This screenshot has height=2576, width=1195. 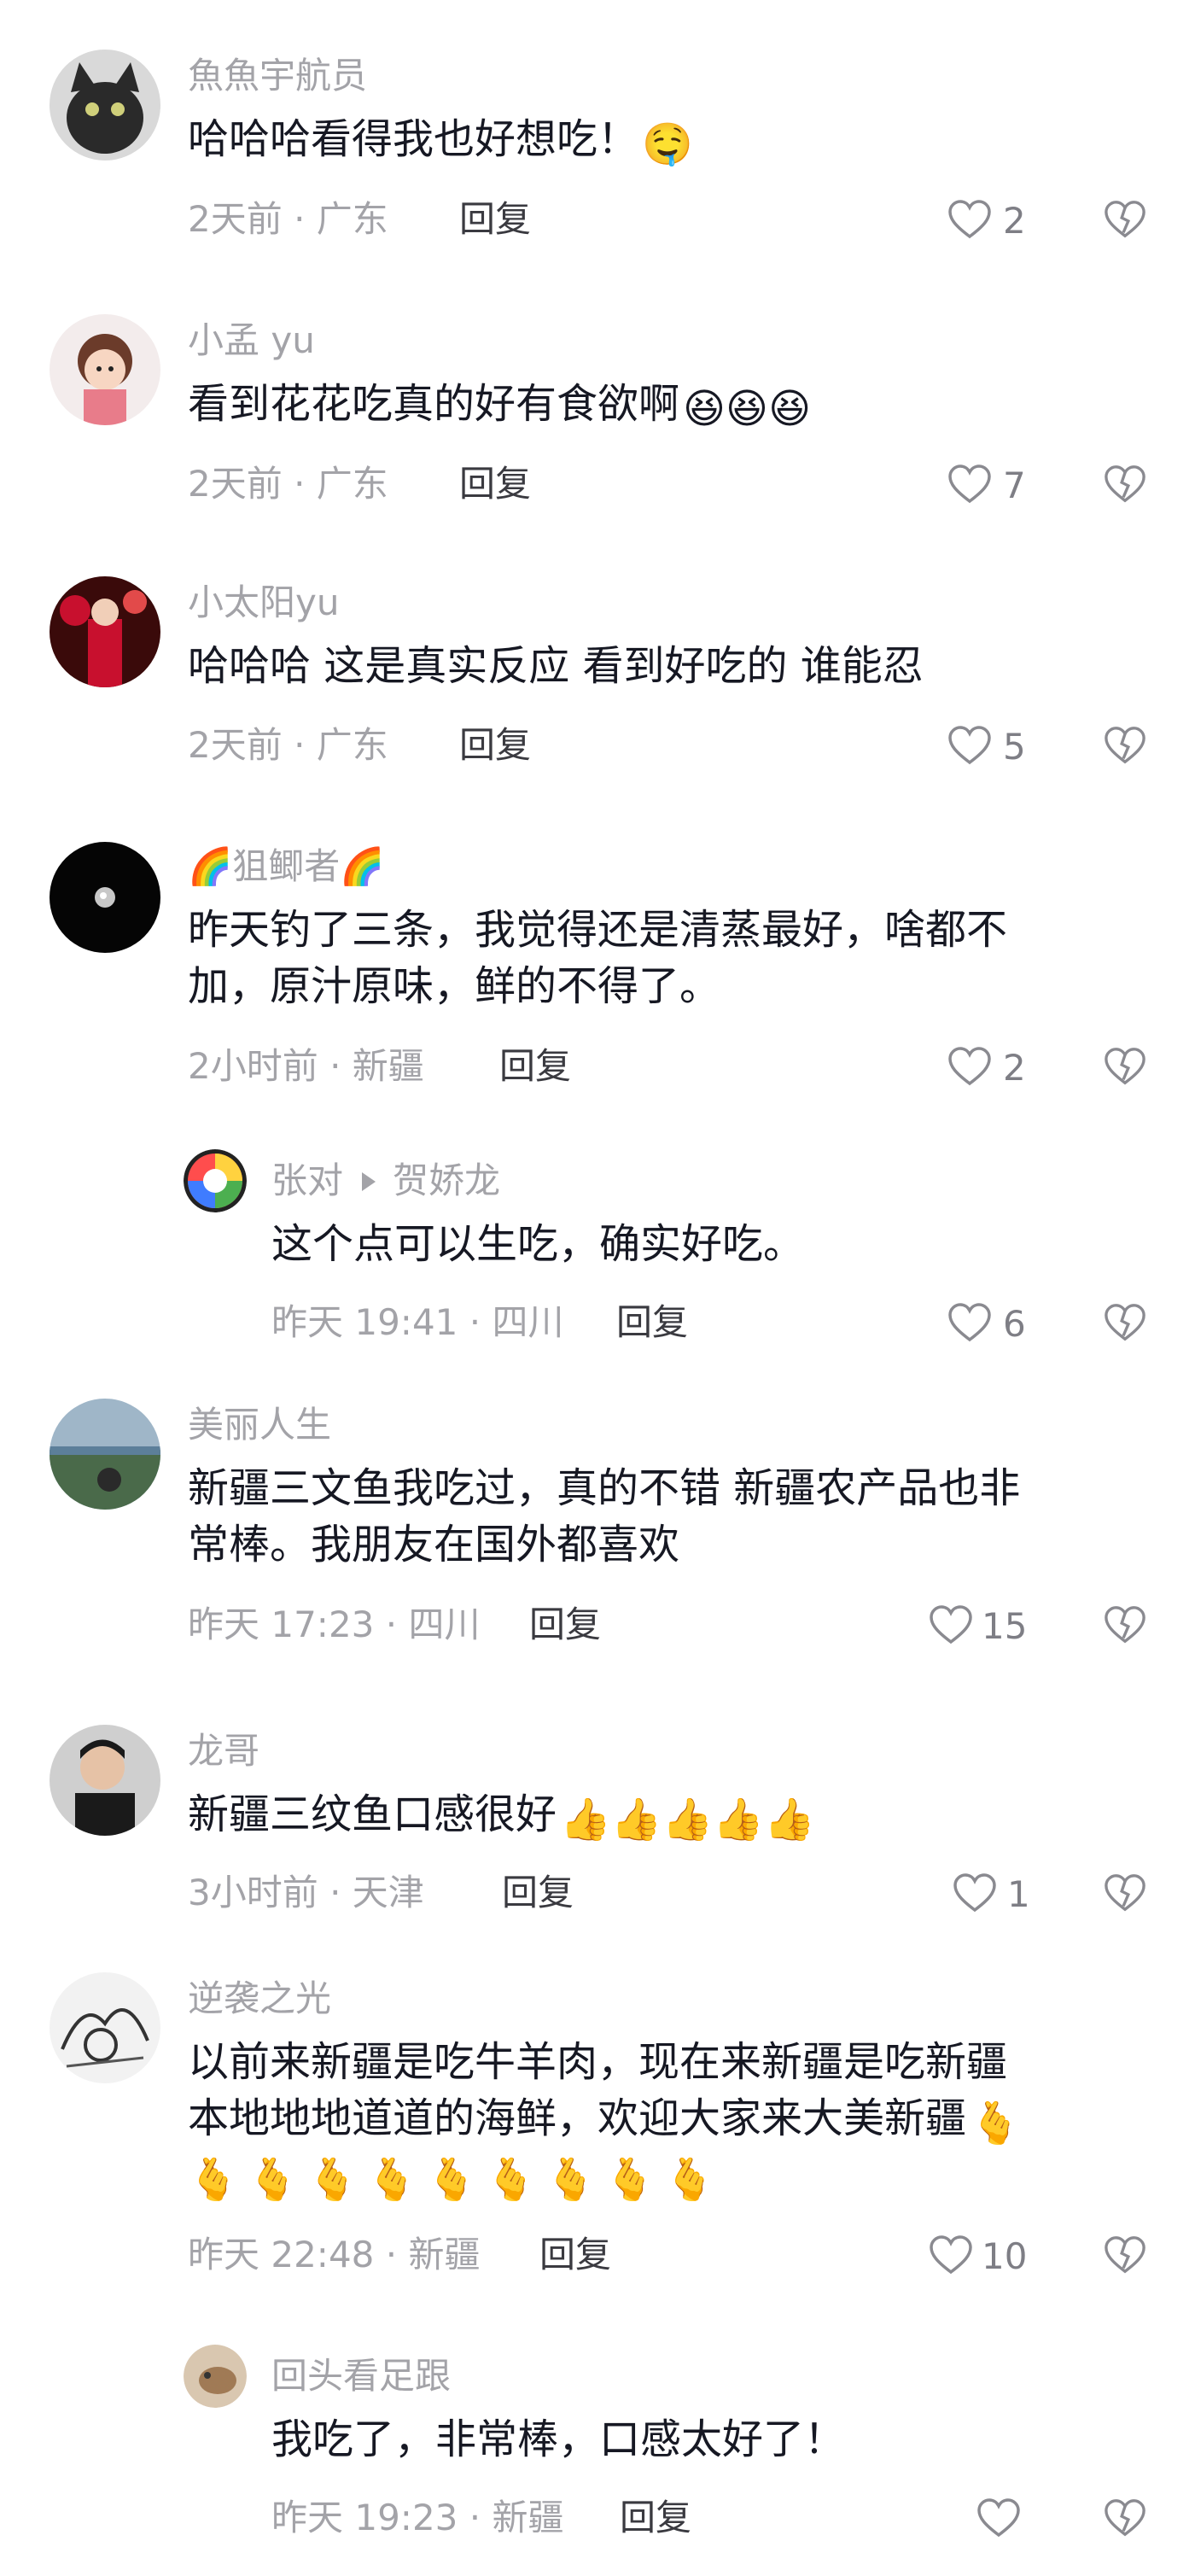 I want to click on username: 逆袭之光, so click(x=259, y=1999).